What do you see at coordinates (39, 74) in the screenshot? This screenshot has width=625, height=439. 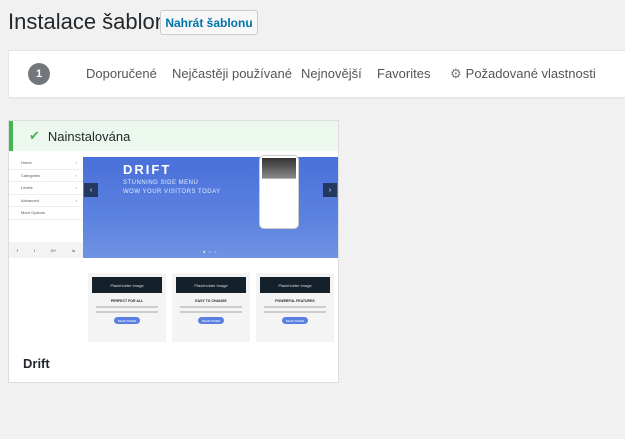 I see `theme-count: 1` at bounding box center [39, 74].